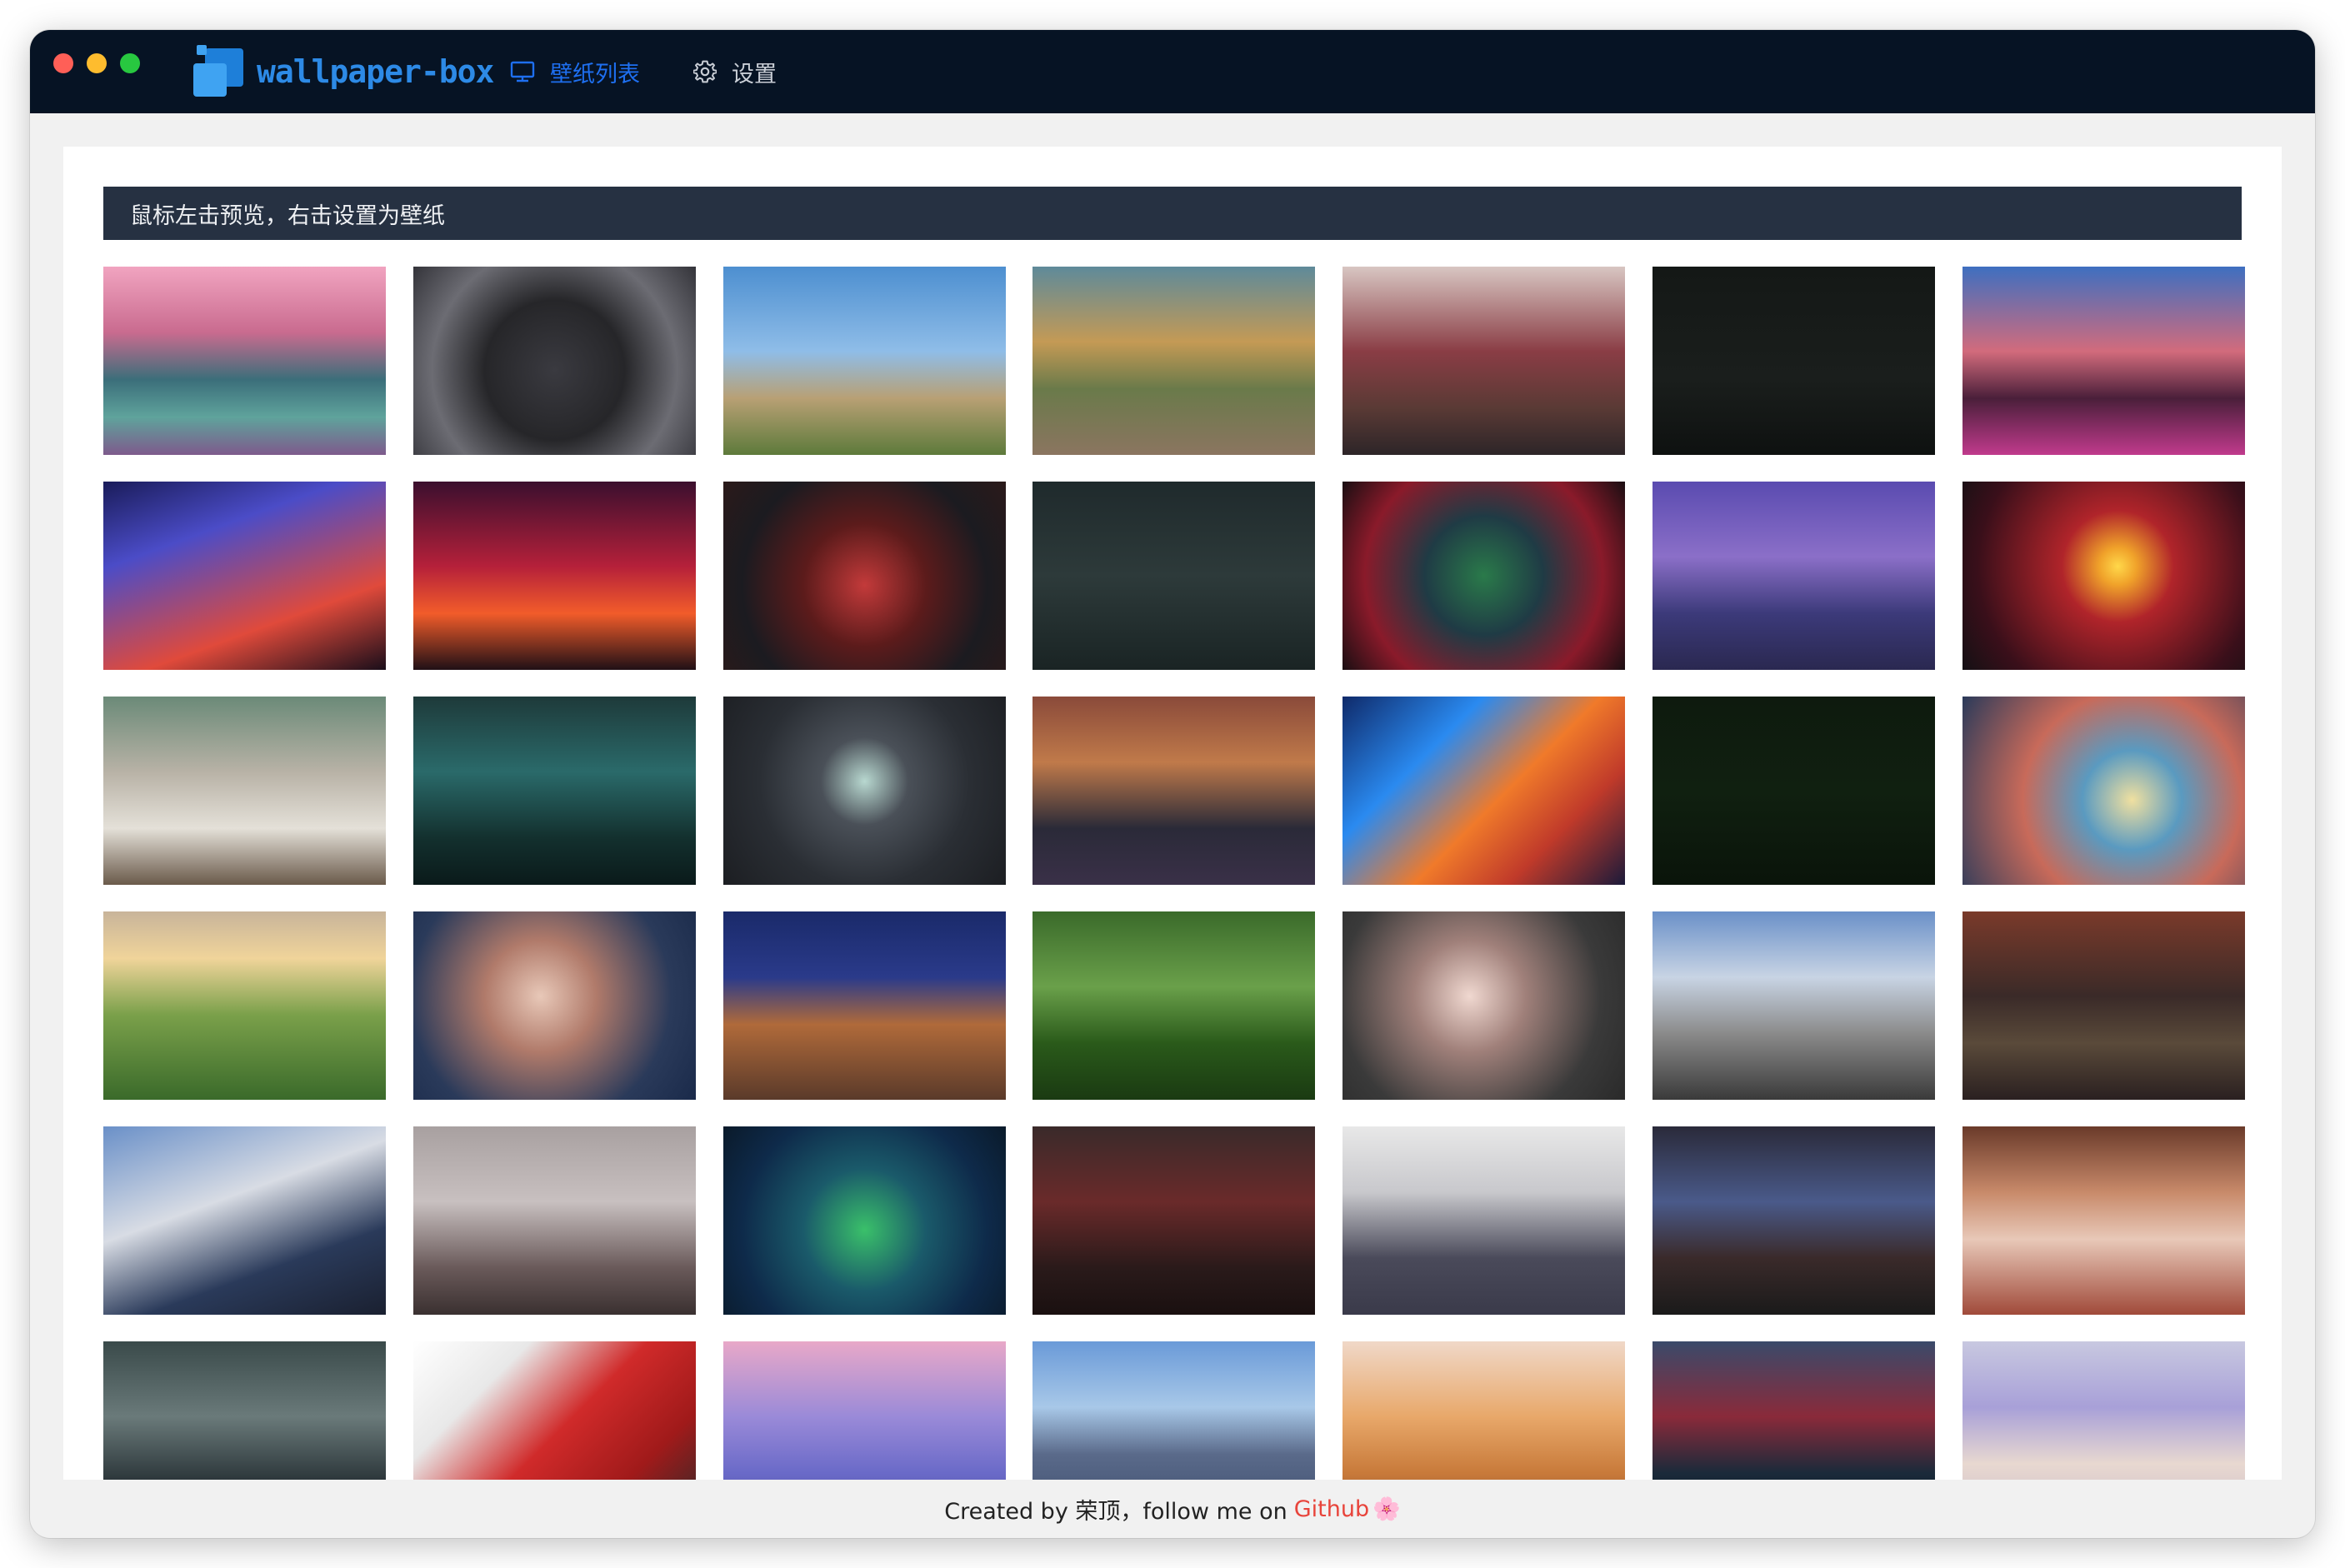 This screenshot has height=1568, width=2345. What do you see at coordinates (670, 71) in the screenshot?
I see `main-nav: 壁纸列表 设置` at bounding box center [670, 71].